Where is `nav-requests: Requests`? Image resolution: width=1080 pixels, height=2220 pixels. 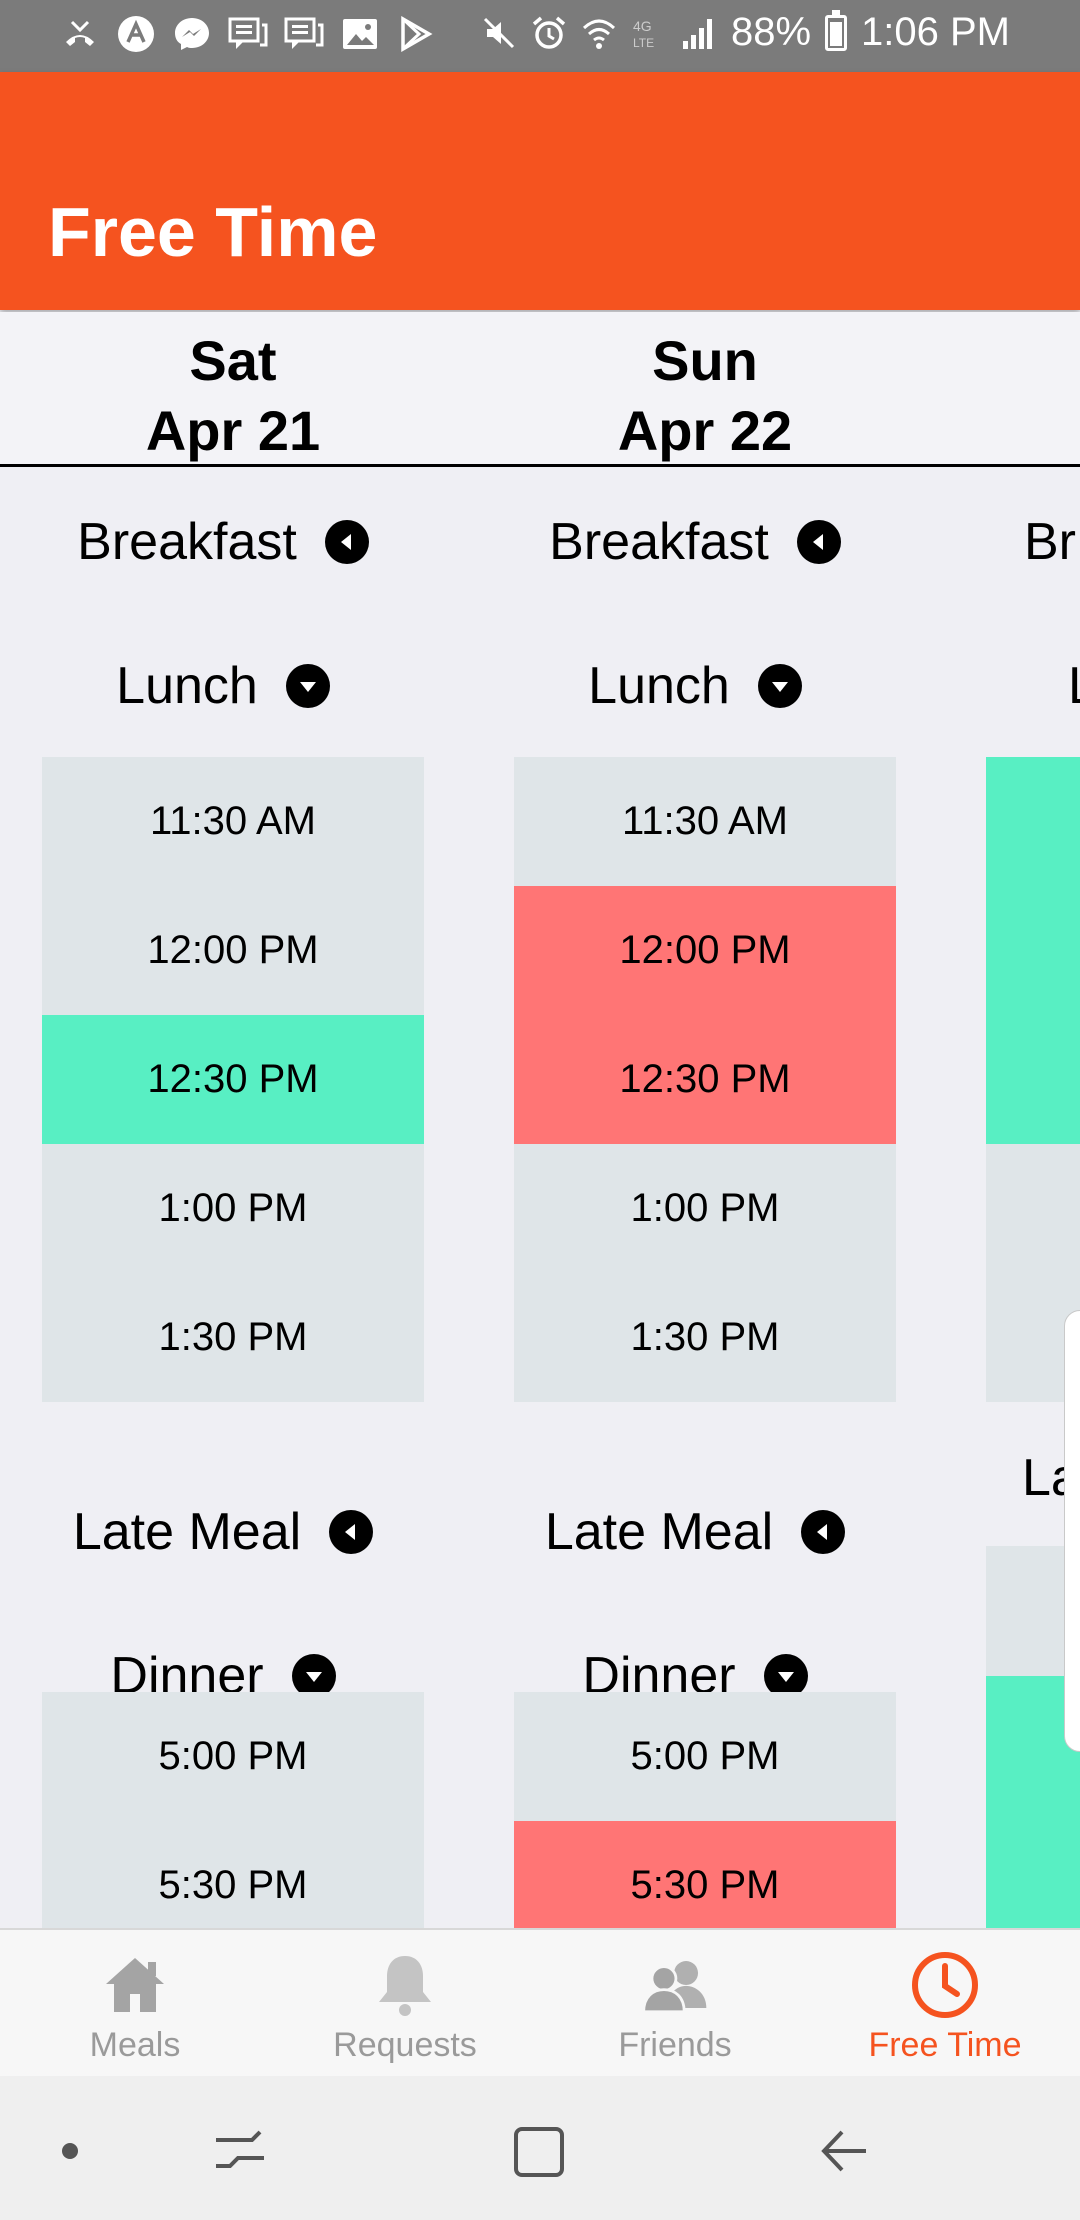 nav-requests: Requests is located at coordinates (405, 2004).